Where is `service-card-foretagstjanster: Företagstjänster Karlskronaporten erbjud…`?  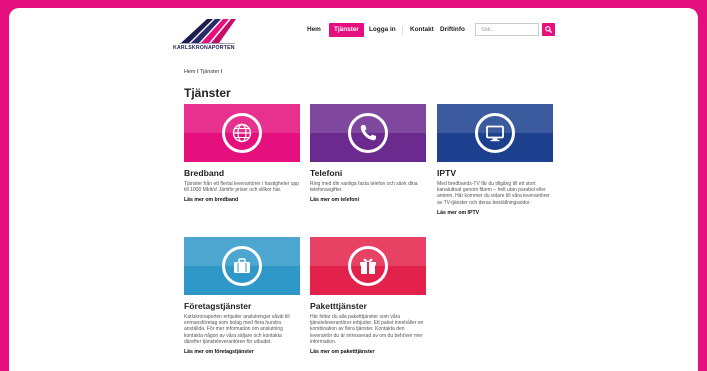 service-card-foretagstjanster: Företagstjänster Karlskronaporten erbjud… is located at coordinates (242, 296).